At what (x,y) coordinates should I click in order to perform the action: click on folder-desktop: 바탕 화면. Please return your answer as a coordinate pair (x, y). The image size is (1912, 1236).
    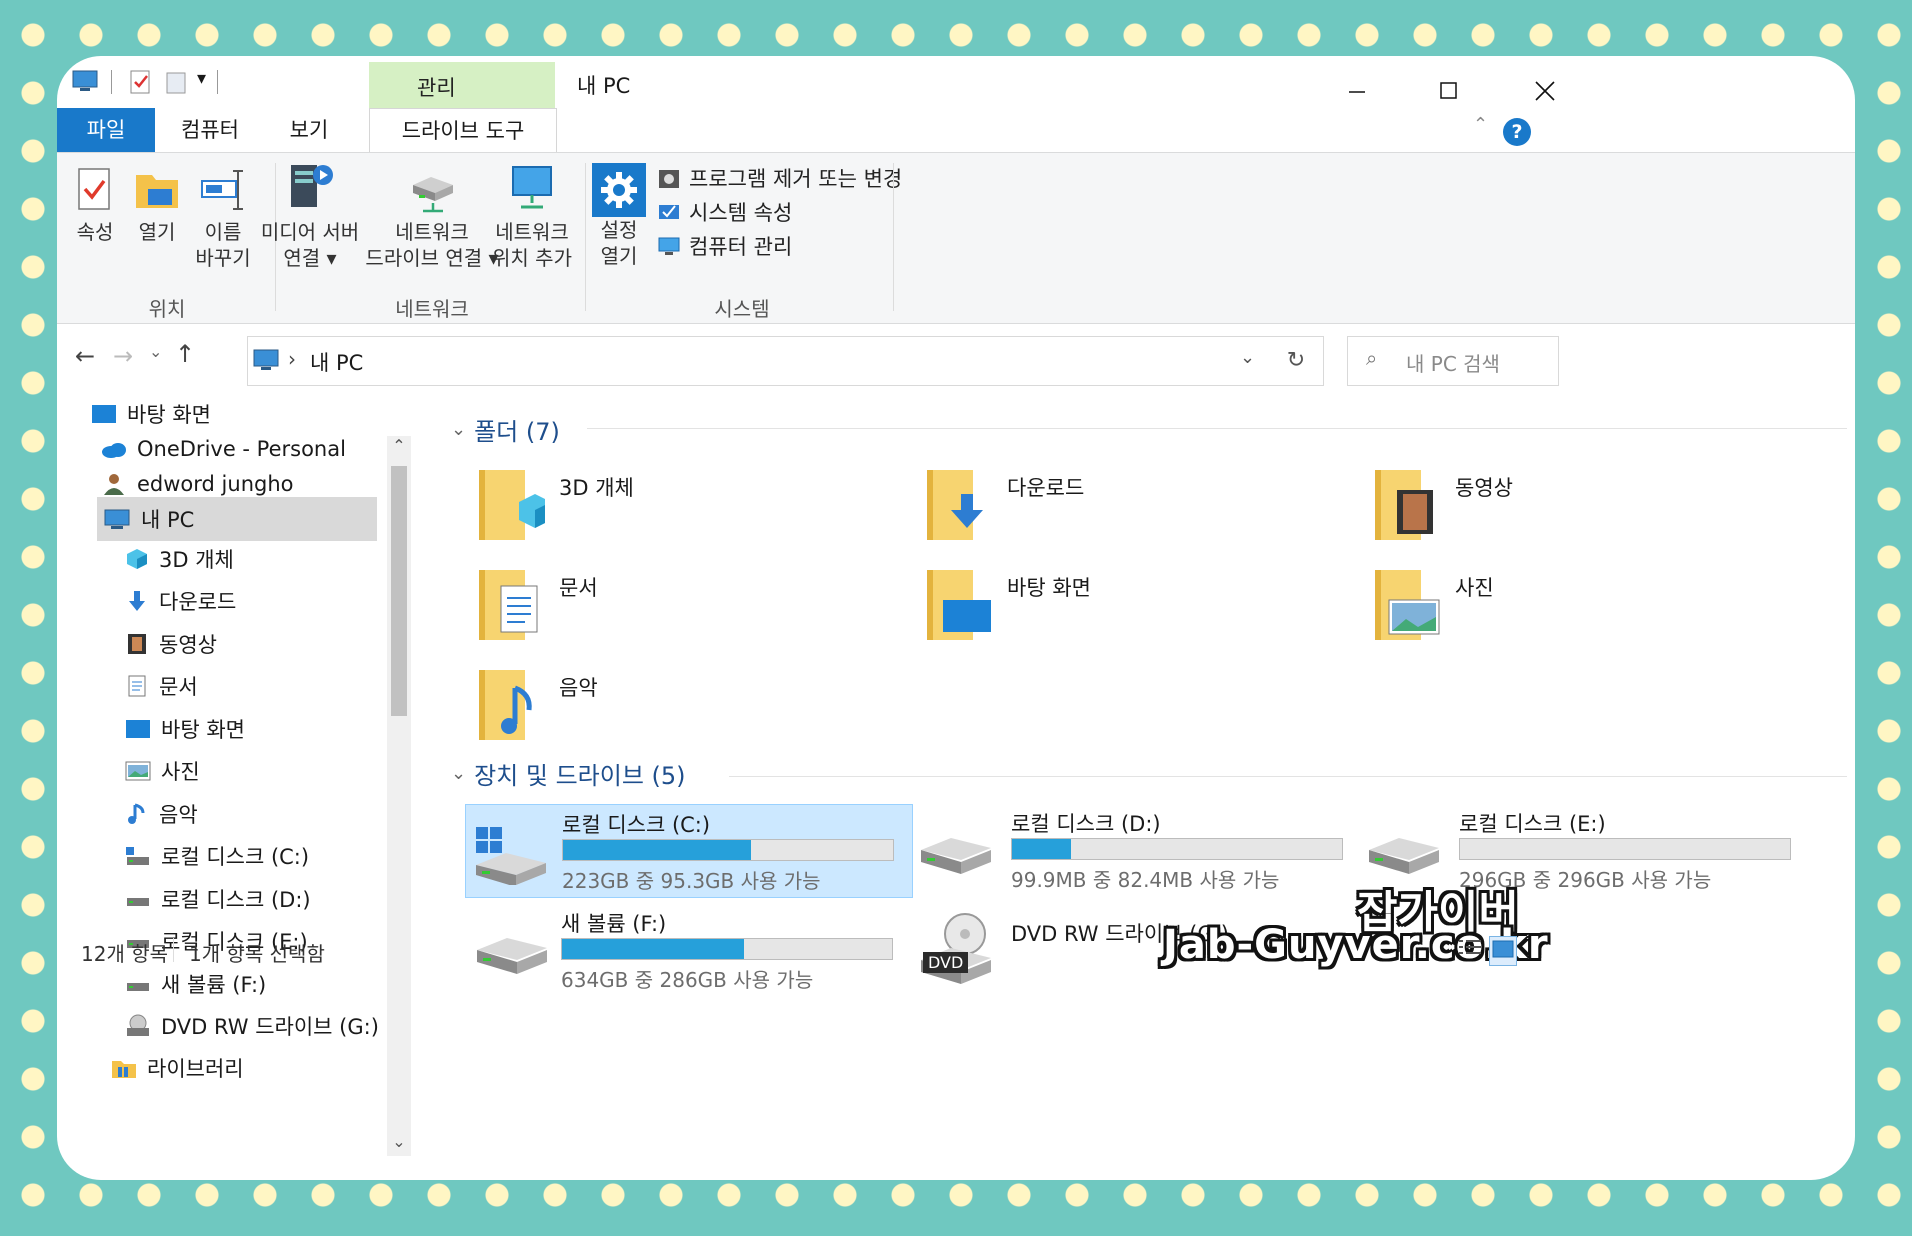
    Looking at the image, I should click on (1133, 609).